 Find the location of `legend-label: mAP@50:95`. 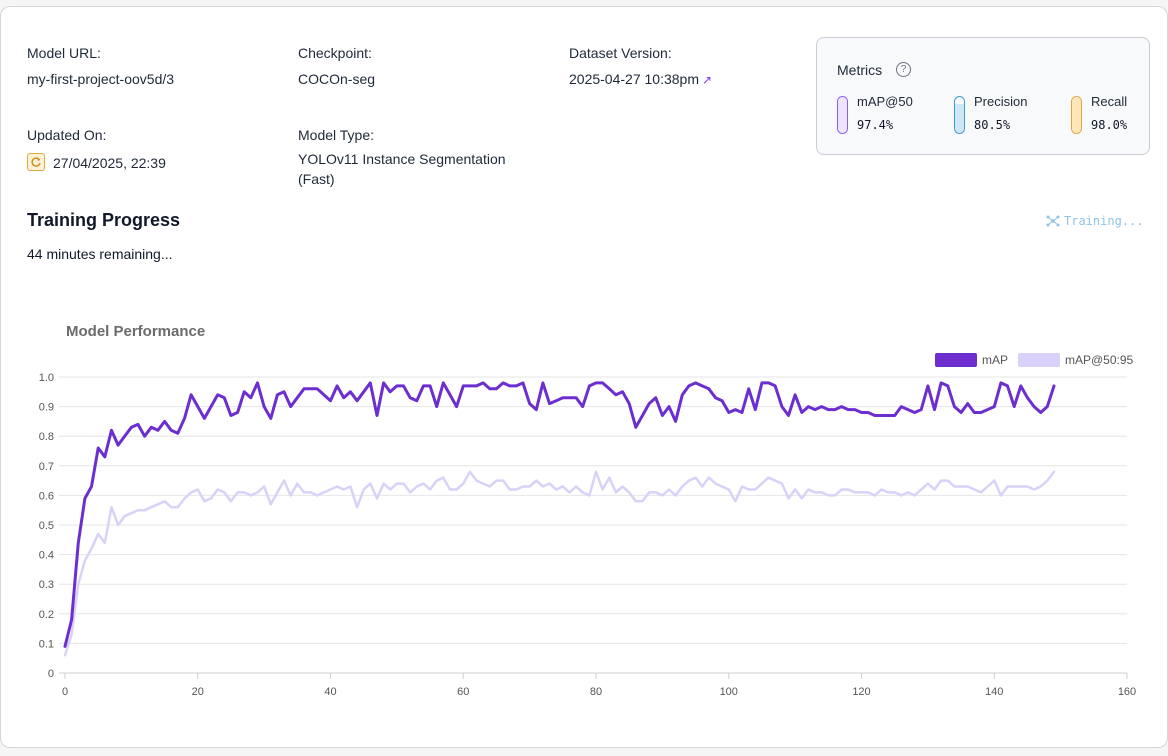

legend-label: mAP@50:95 is located at coordinates (1099, 360).